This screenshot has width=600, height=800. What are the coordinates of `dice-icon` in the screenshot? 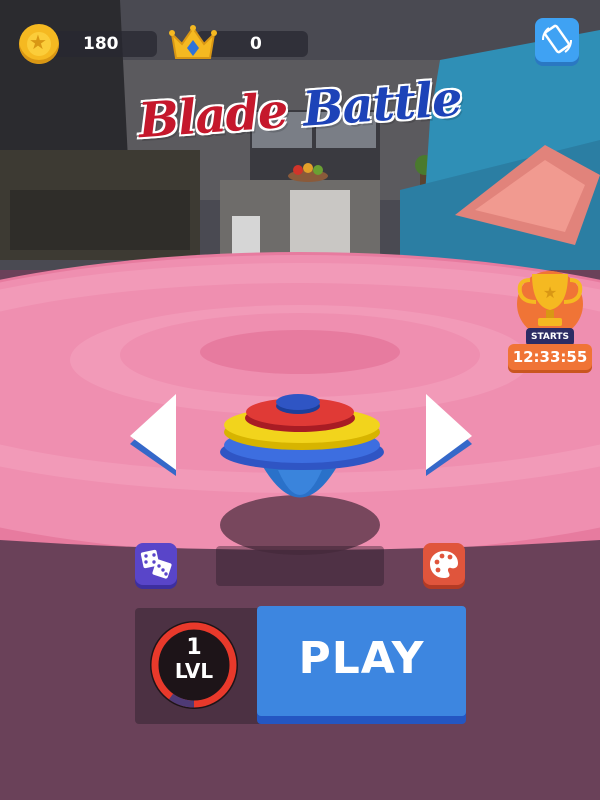 It's located at (156, 564).